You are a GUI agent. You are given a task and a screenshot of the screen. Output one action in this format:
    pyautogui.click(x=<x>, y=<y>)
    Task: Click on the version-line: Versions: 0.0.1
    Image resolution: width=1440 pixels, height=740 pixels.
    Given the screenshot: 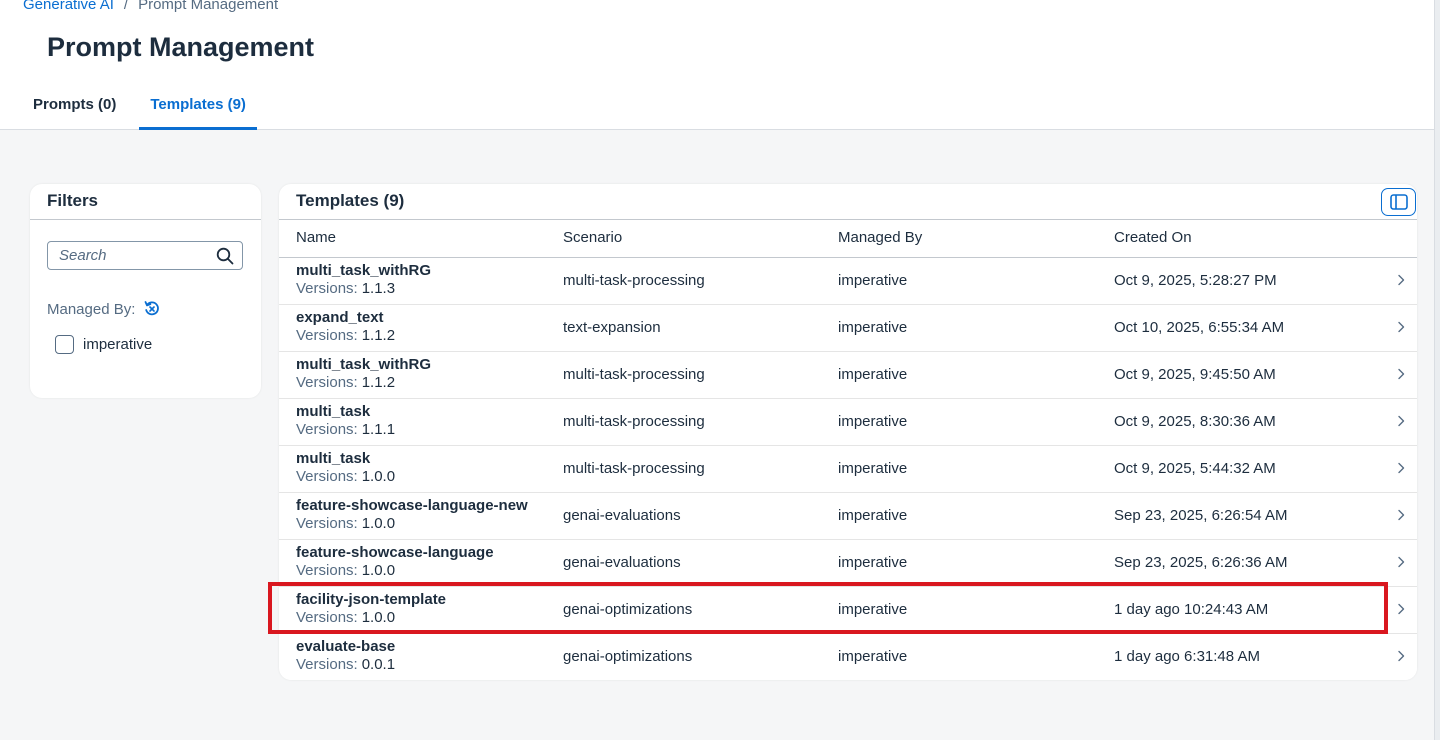 What is the action you would take?
    pyautogui.click(x=345, y=665)
    